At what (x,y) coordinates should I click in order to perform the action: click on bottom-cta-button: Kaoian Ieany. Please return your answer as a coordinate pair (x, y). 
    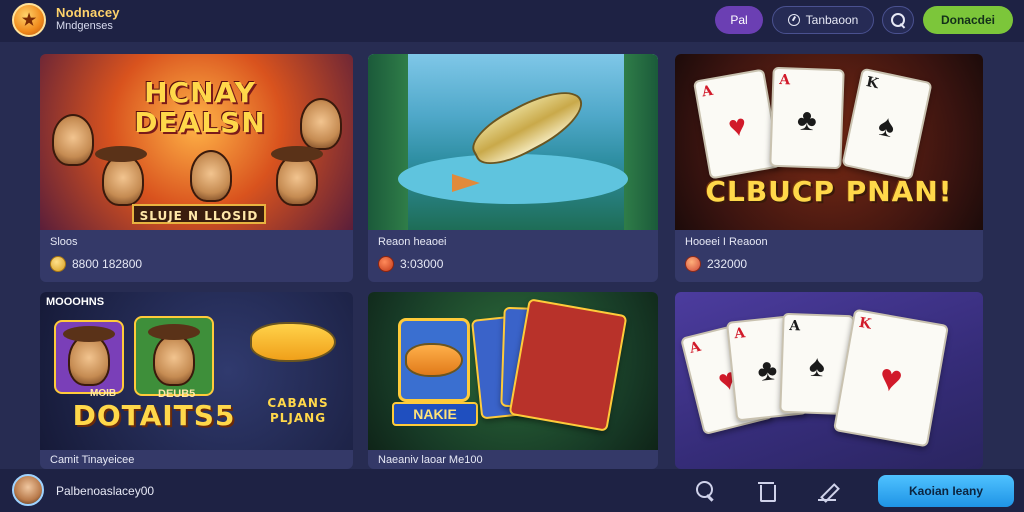
    Looking at the image, I should click on (946, 491).